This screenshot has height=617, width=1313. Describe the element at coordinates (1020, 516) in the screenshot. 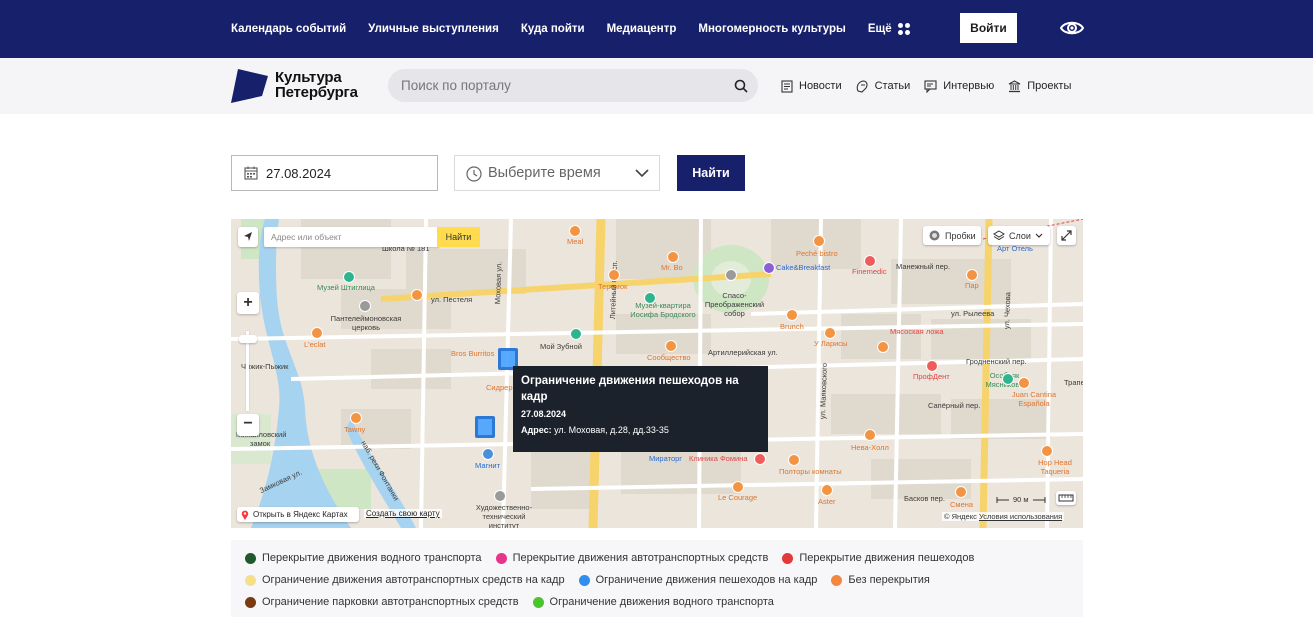

I see `terms-link: Условия использования` at that location.